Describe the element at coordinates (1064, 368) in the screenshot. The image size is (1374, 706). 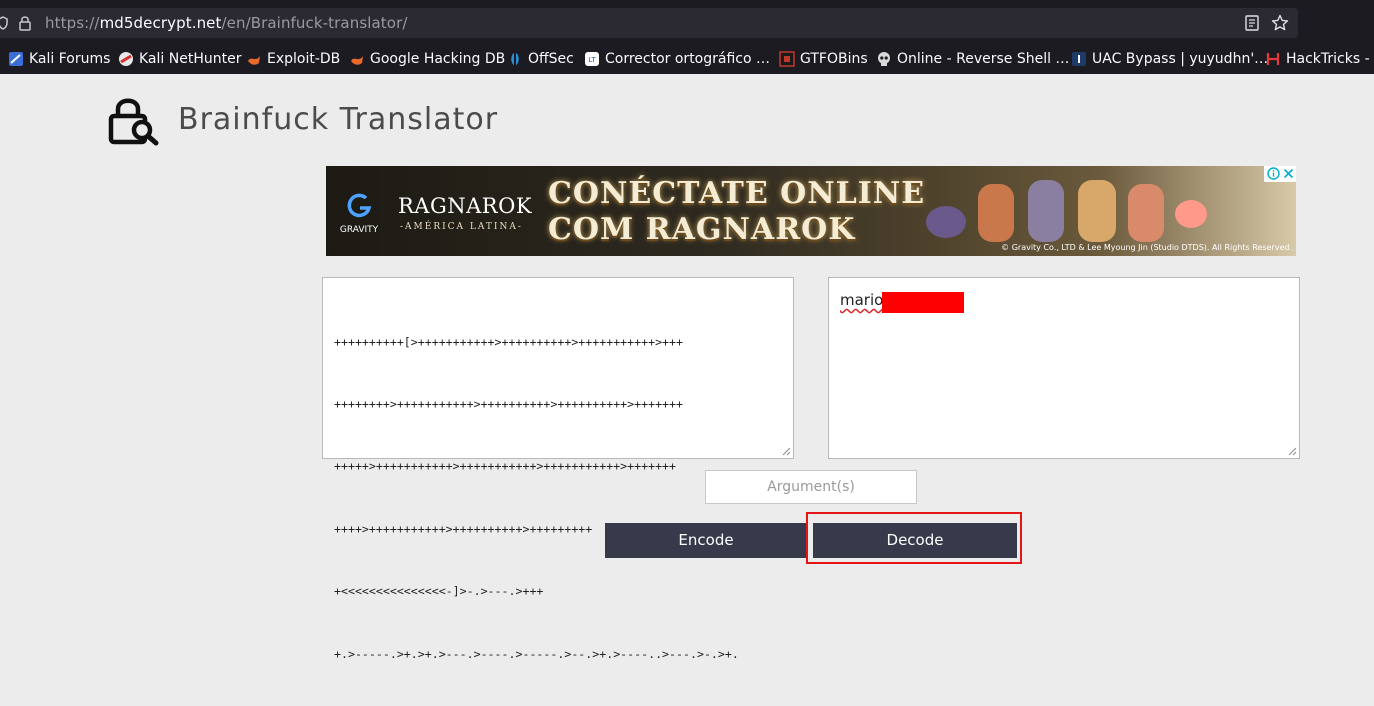
I see `output-textarea: mario` at that location.